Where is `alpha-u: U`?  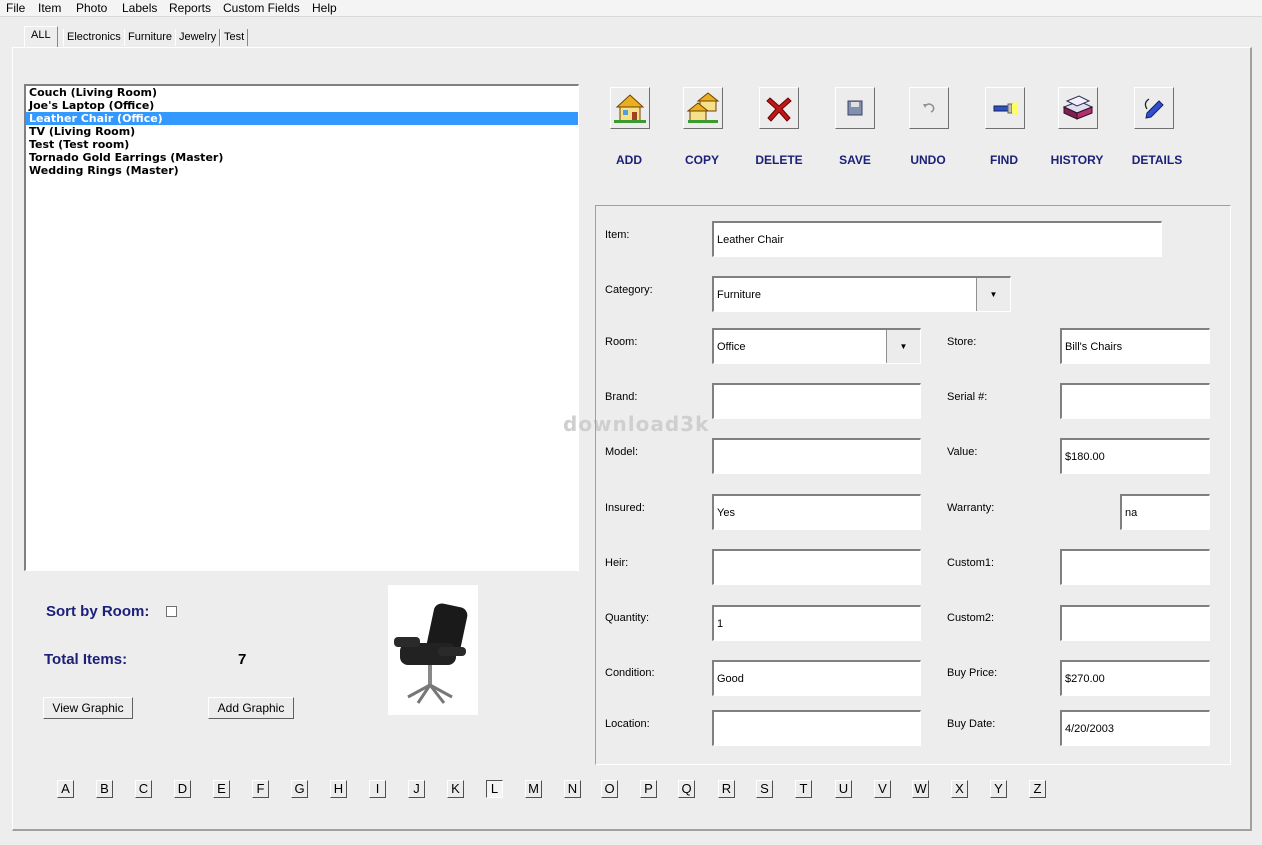
alpha-u: U is located at coordinates (843, 789).